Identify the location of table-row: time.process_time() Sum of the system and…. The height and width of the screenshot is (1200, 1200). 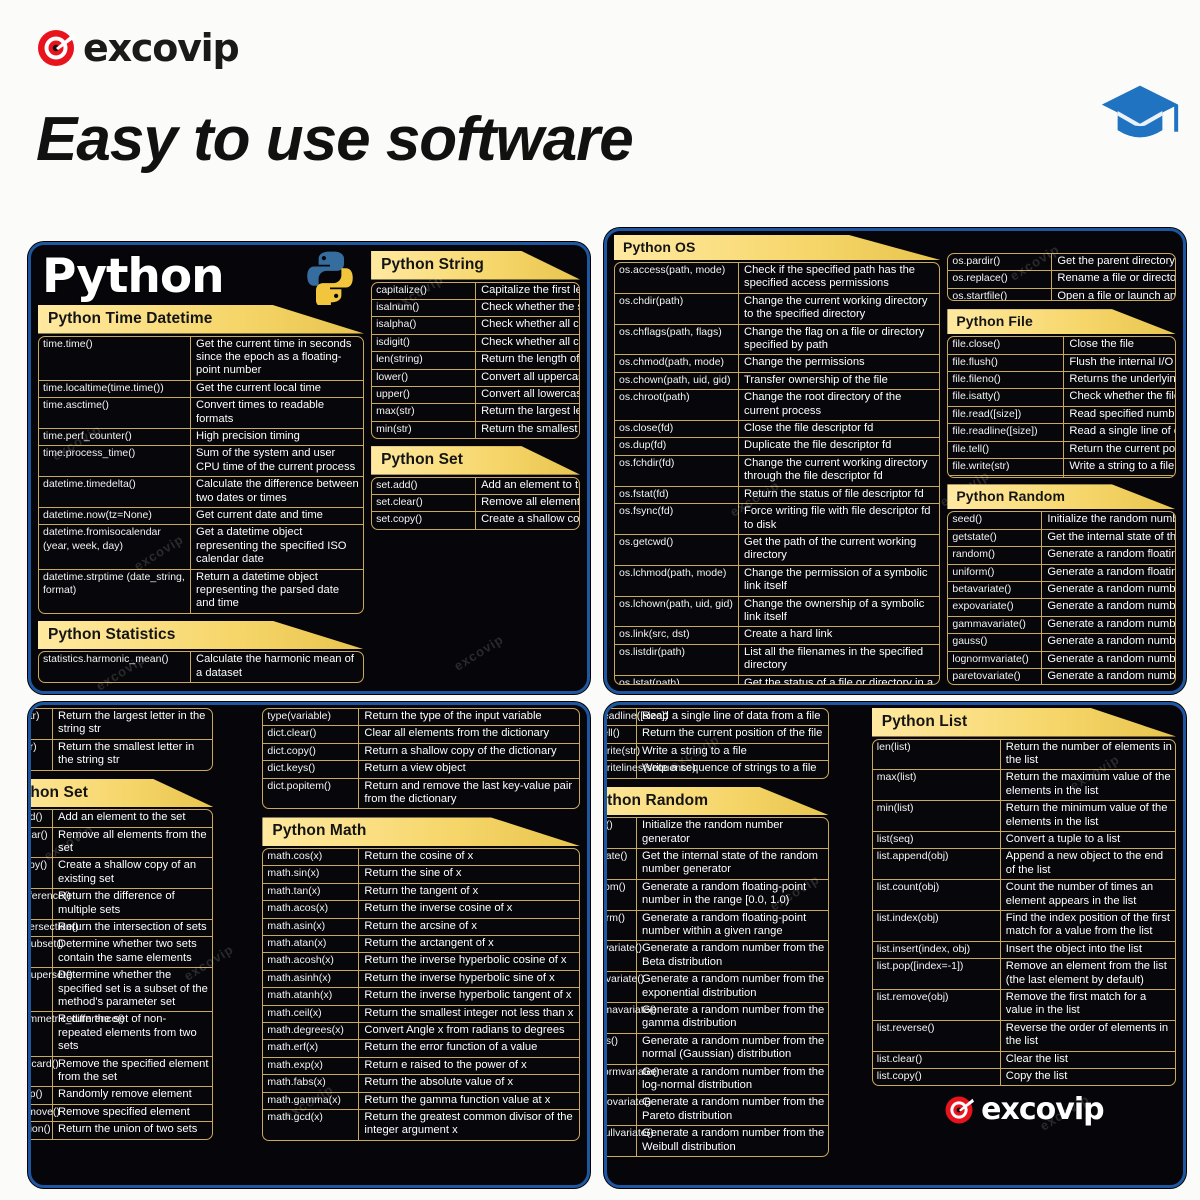
(201, 462).